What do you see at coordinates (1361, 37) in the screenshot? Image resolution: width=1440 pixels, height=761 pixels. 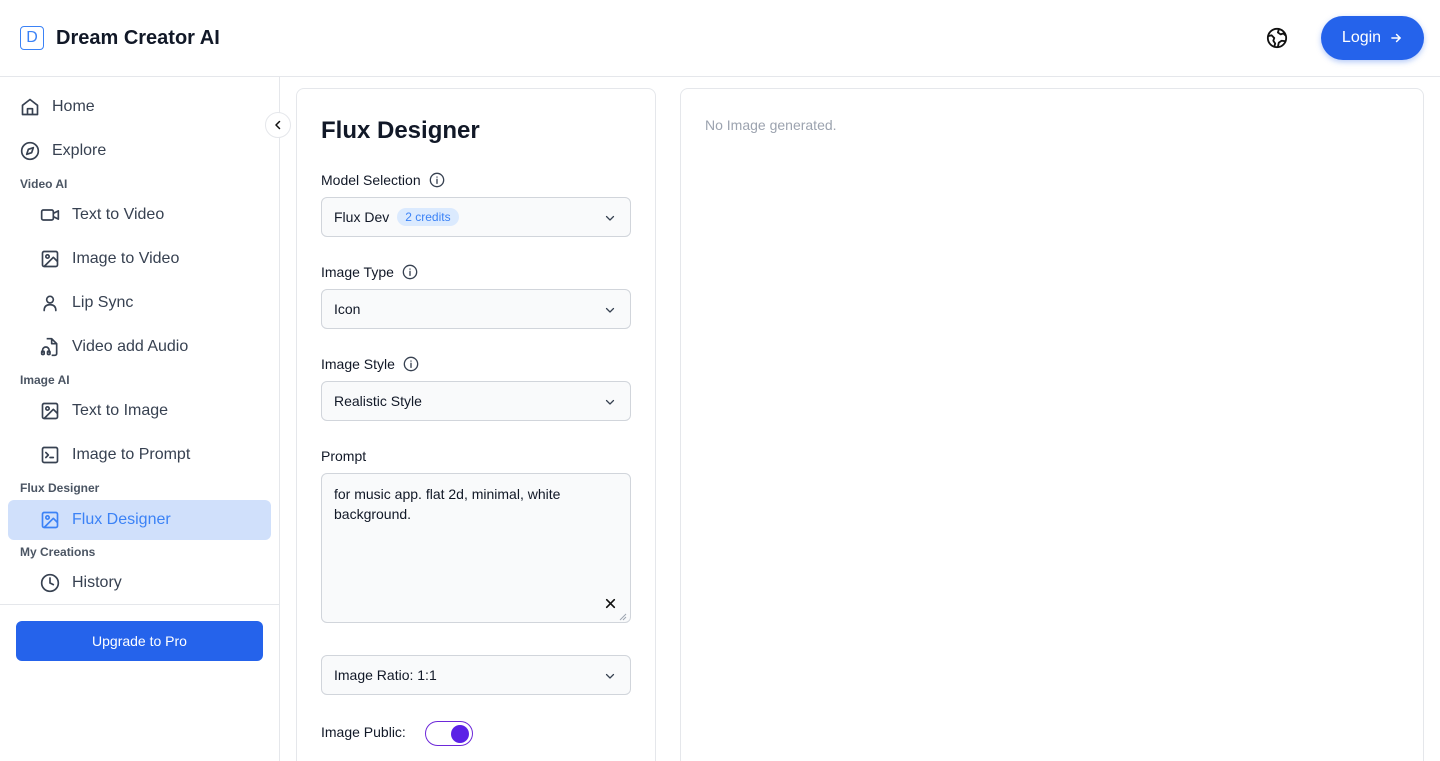 I see `login-label: Login` at bounding box center [1361, 37].